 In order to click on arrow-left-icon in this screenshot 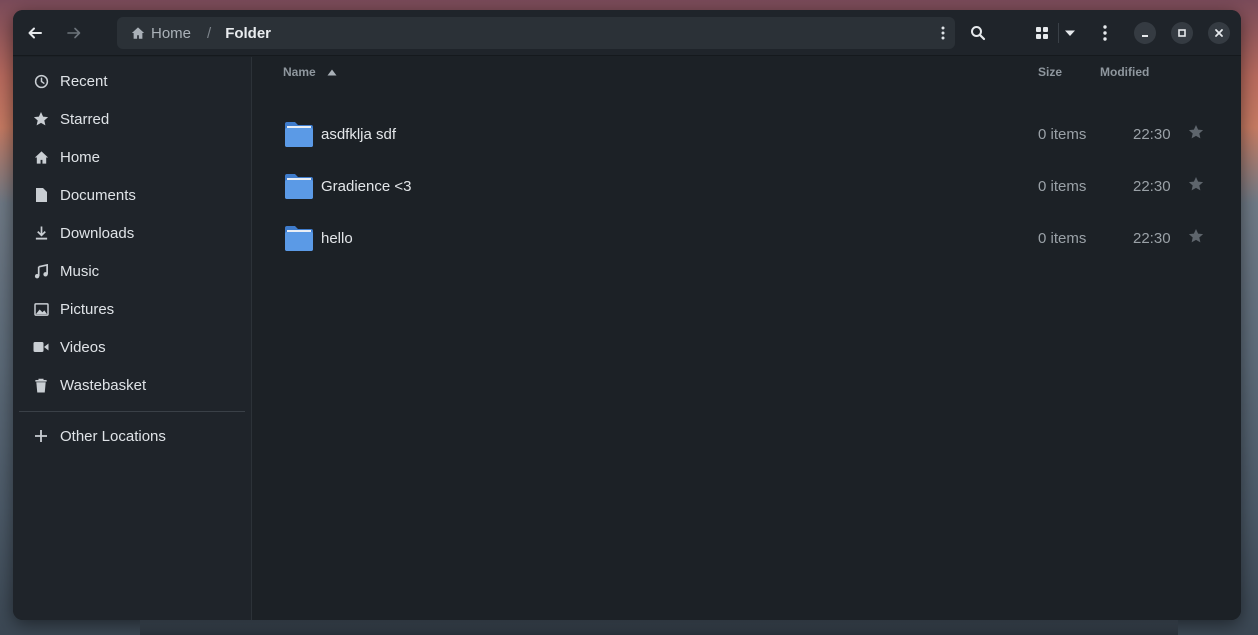, I will do `click(35, 33)`.